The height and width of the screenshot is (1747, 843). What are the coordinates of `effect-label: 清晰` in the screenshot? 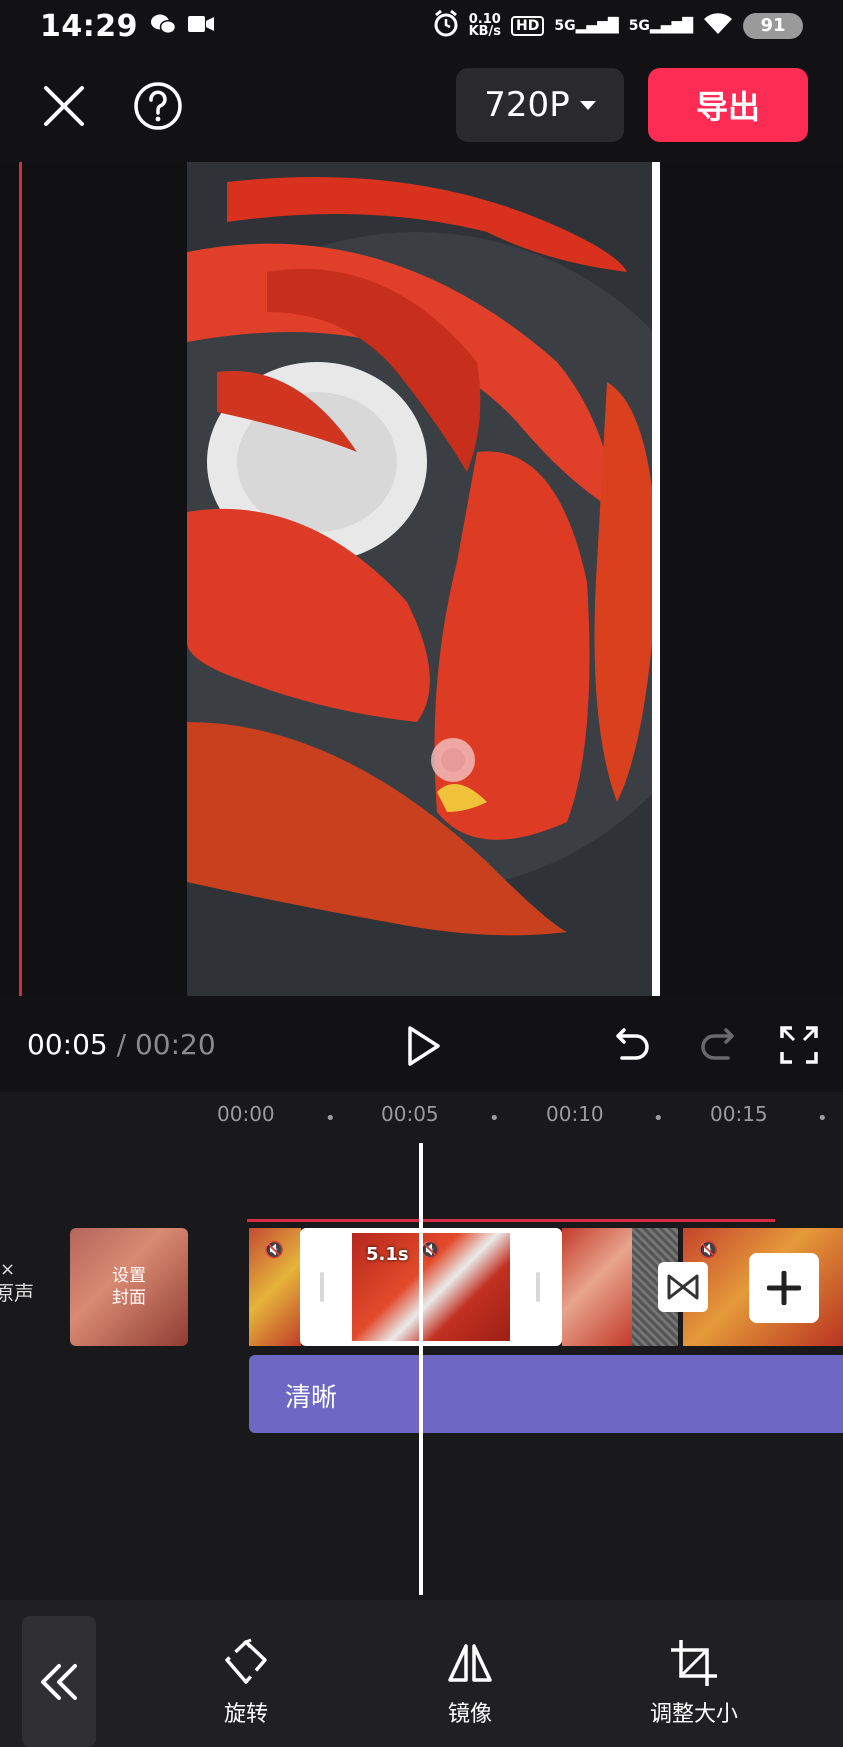 It's located at (311, 1398).